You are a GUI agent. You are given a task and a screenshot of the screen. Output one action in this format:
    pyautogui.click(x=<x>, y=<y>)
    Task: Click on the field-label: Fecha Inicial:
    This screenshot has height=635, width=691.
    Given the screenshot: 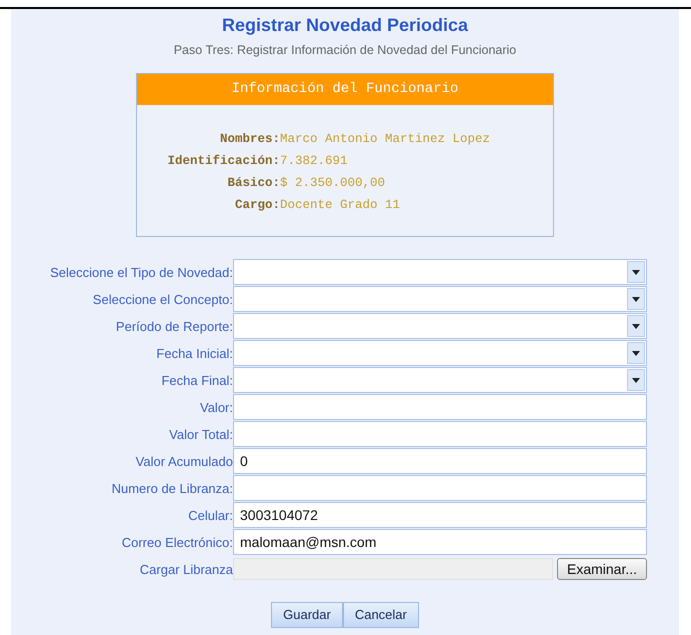 What is the action you would take?
    pyautogui.click(x=194, y=353)
    